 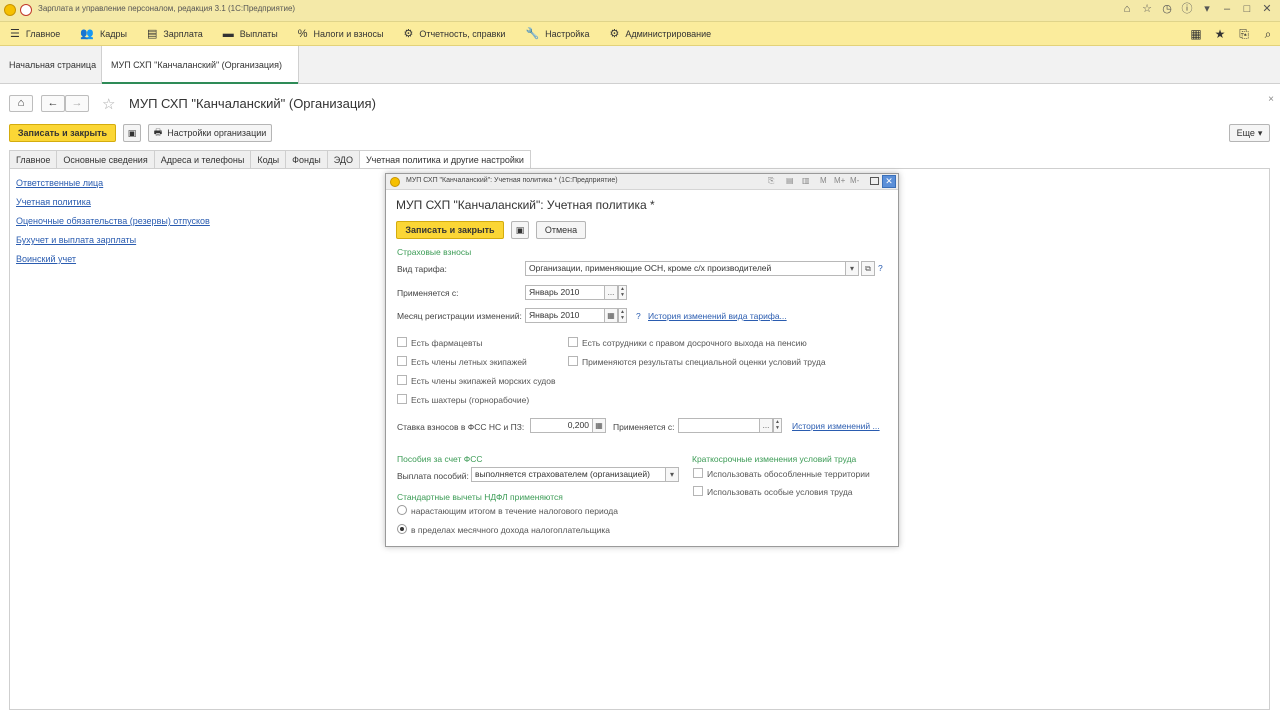 What do you see at coordinates (35, 34) in the screenshot?
I see `menu-item-main: ☰ Главное` at bounding box center [35, 34].